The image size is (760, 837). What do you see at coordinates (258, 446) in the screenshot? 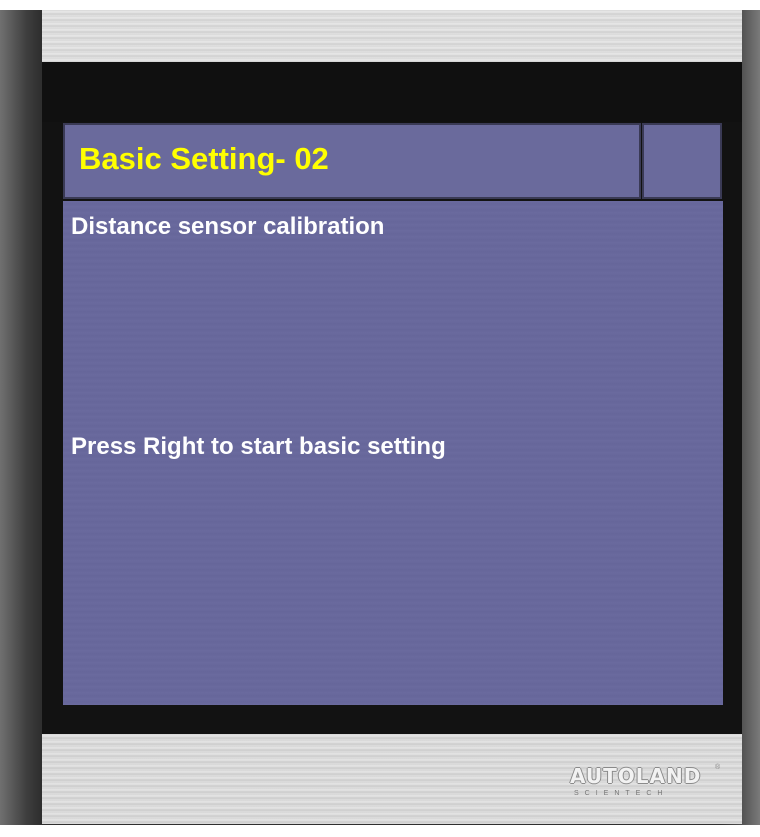
I see `instruction-text: Press Right to start basic setting` at bounding box center [258, 446].